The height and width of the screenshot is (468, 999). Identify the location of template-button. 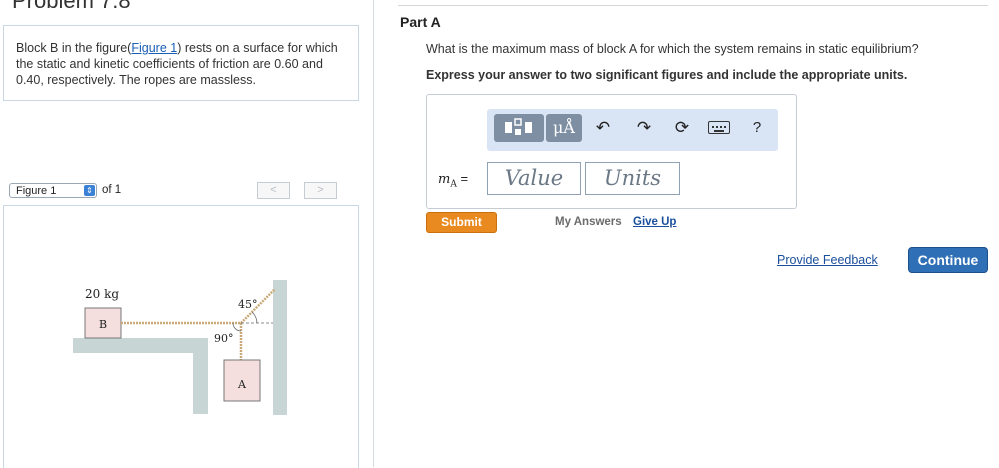
(519, 128).